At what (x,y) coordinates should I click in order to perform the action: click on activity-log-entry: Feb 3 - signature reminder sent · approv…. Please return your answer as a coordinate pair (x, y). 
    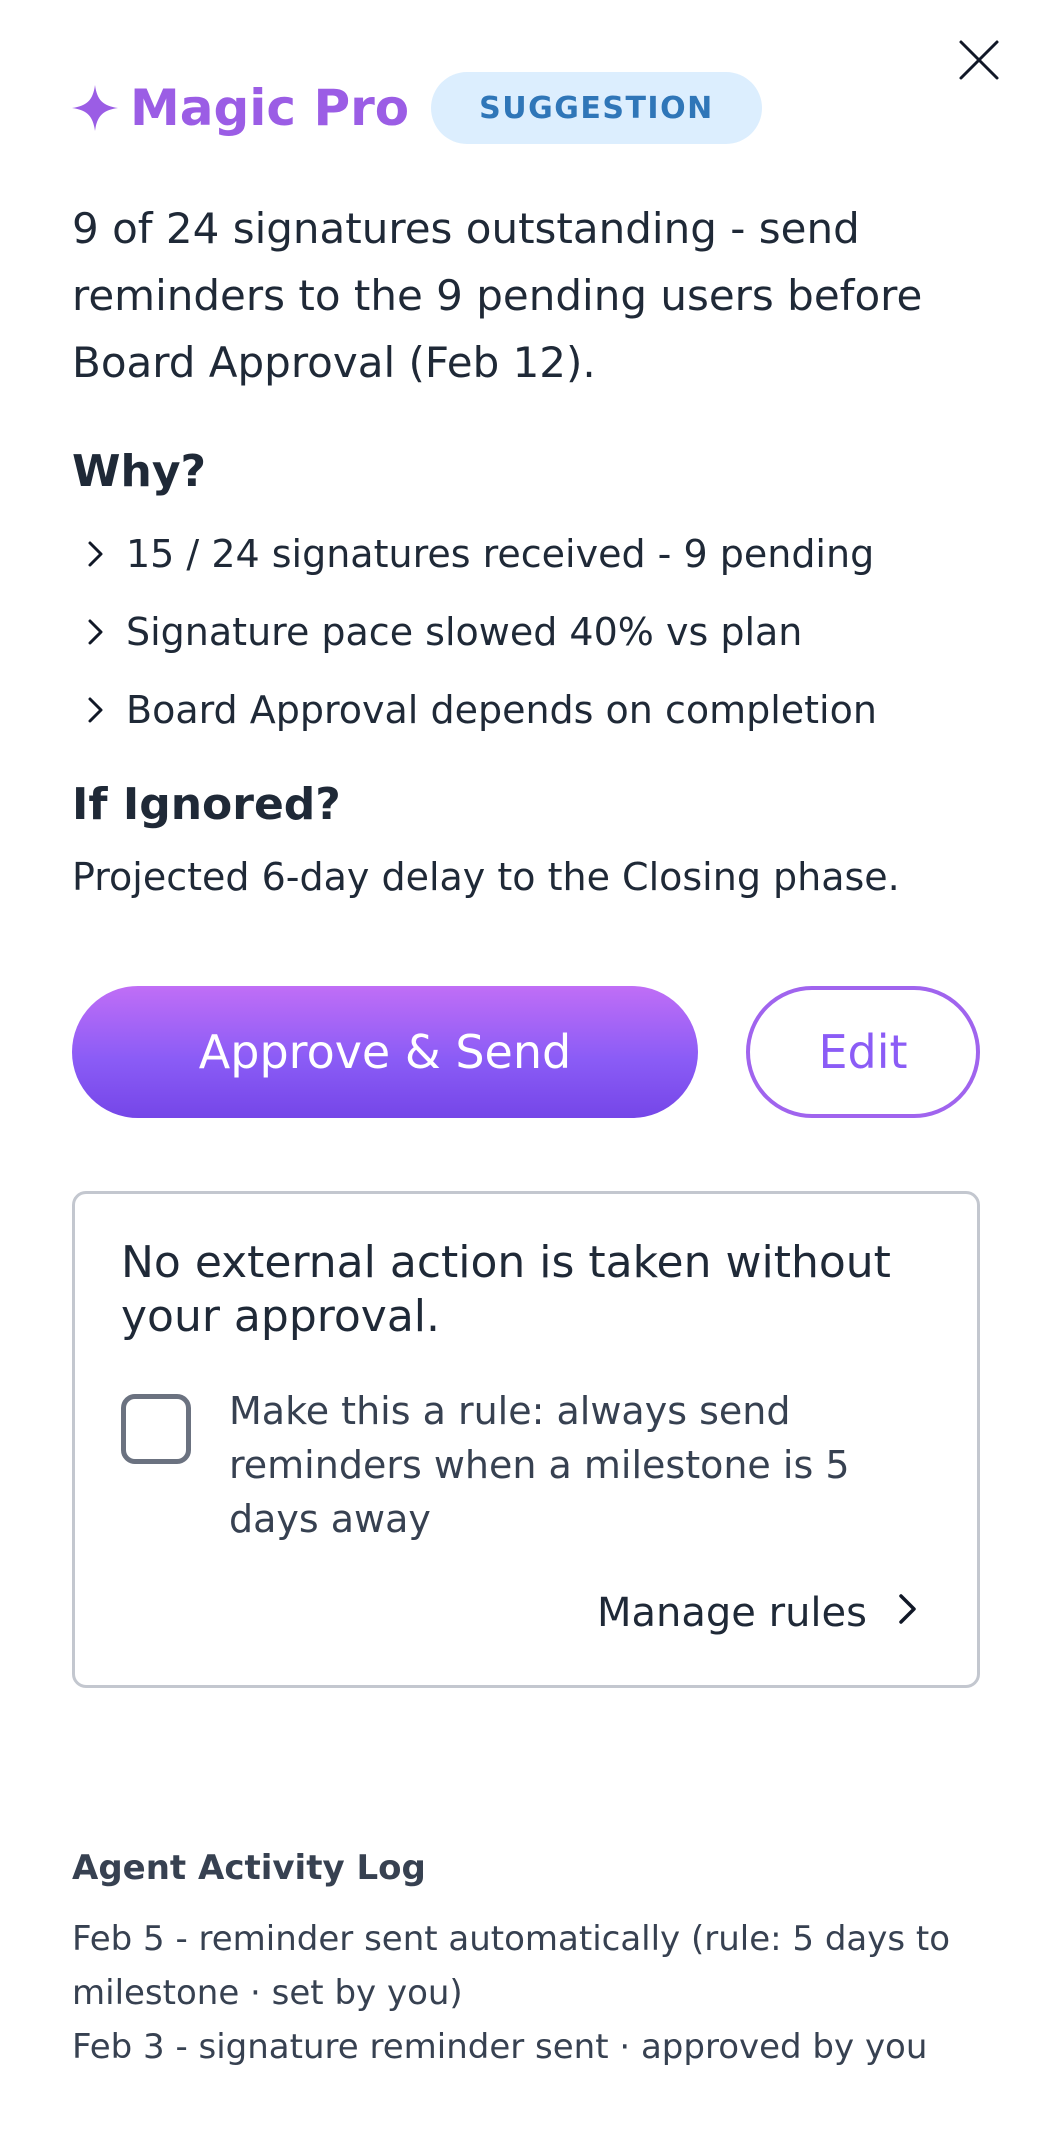
    Looking at the image, I should click on (500, 2047).